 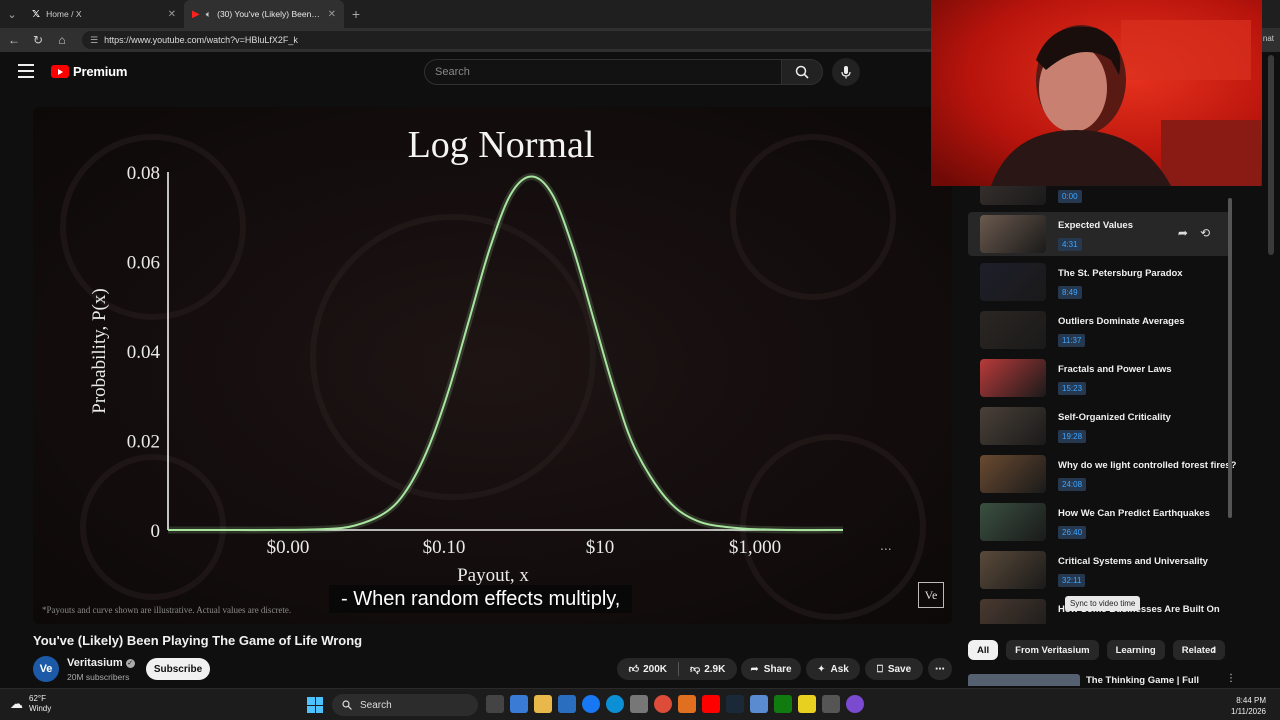 I want to click on next-video-title: The Thinking Game | Full, so click(x=1142, y=680).